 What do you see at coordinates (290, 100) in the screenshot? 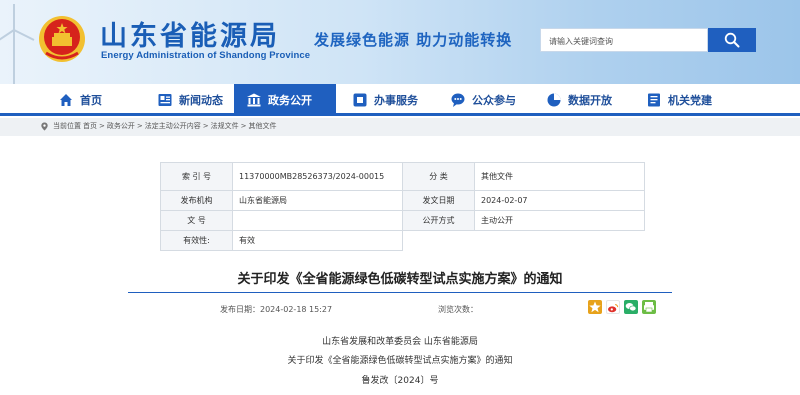
I see `nav-label: 政务公开` at bounding box center [290, 100].